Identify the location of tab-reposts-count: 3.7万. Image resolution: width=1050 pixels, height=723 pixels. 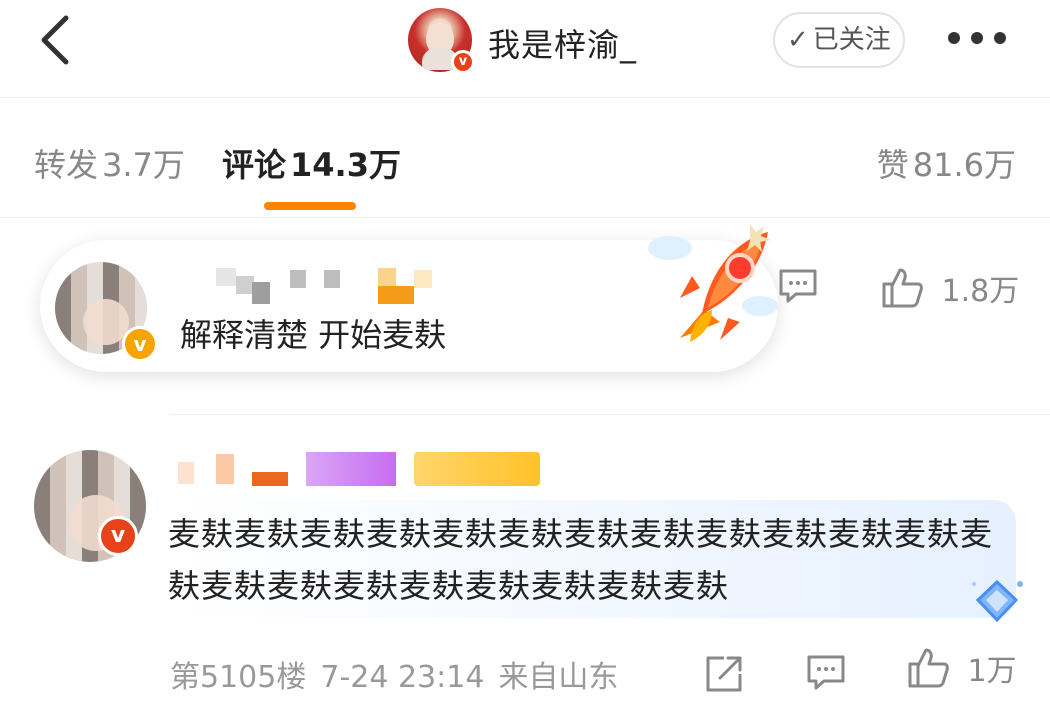
(143, 165).